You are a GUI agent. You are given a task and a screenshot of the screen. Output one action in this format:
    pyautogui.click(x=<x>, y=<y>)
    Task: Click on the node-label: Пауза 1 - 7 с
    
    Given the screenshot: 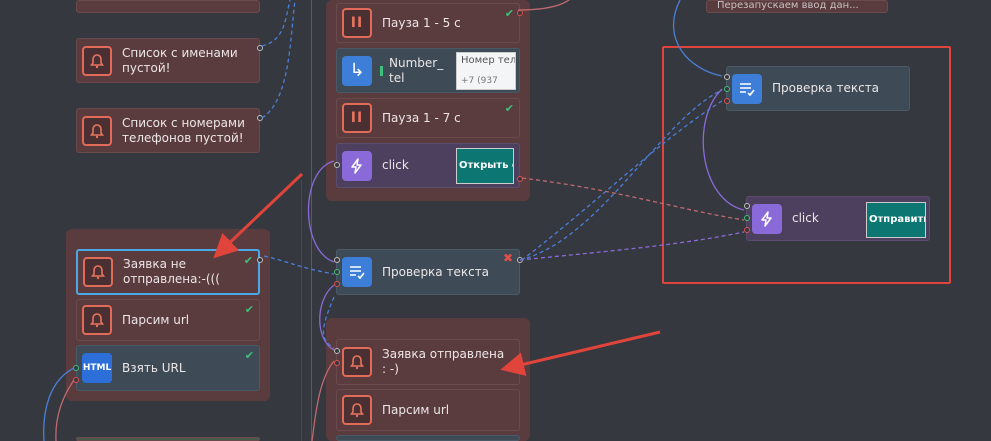 What is the action you would take?
    pyautogui.click(x=421, y=117)
    